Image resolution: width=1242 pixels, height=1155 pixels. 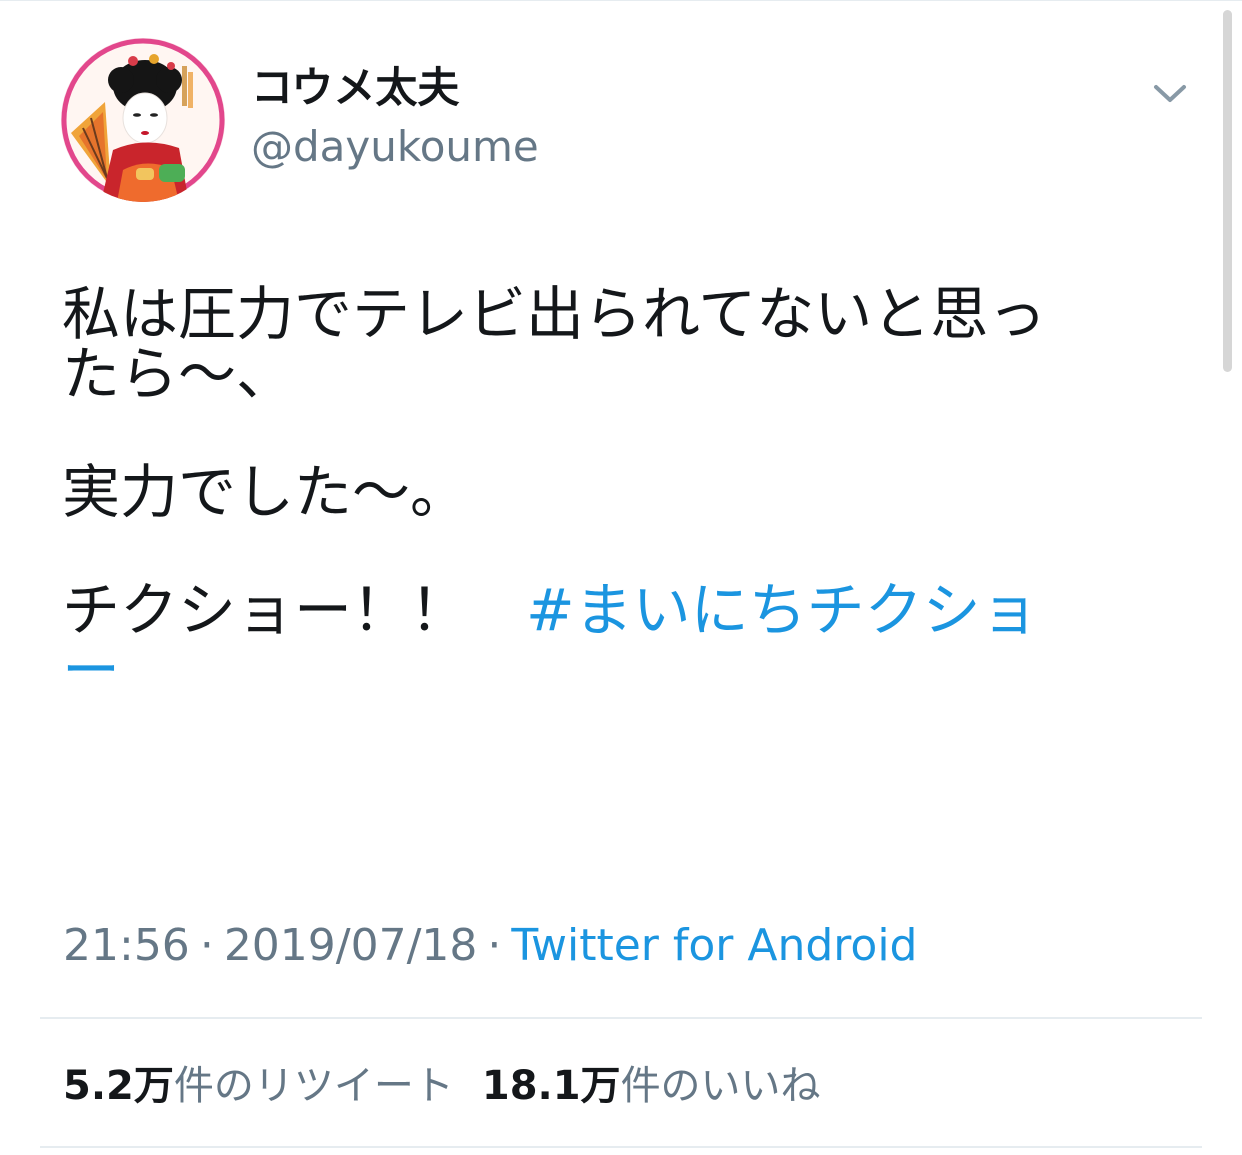 I want to click on retweets-label: 件のリツイート, so click(x=313, y=1086).